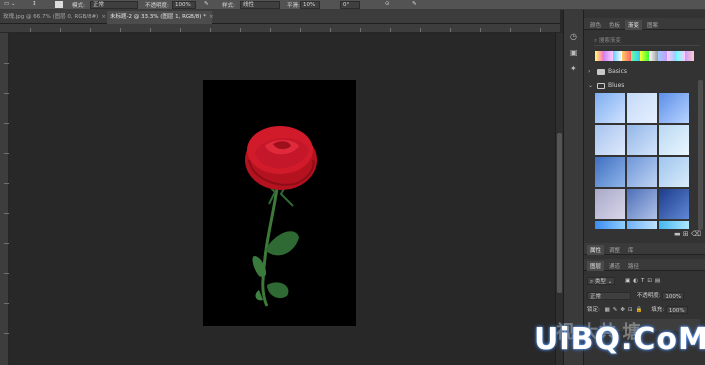 This screenshot has width=705, height=365. Describe the element at coordinates (618, 71) in the screenshot. I see `folder-label: Basics` at that location.